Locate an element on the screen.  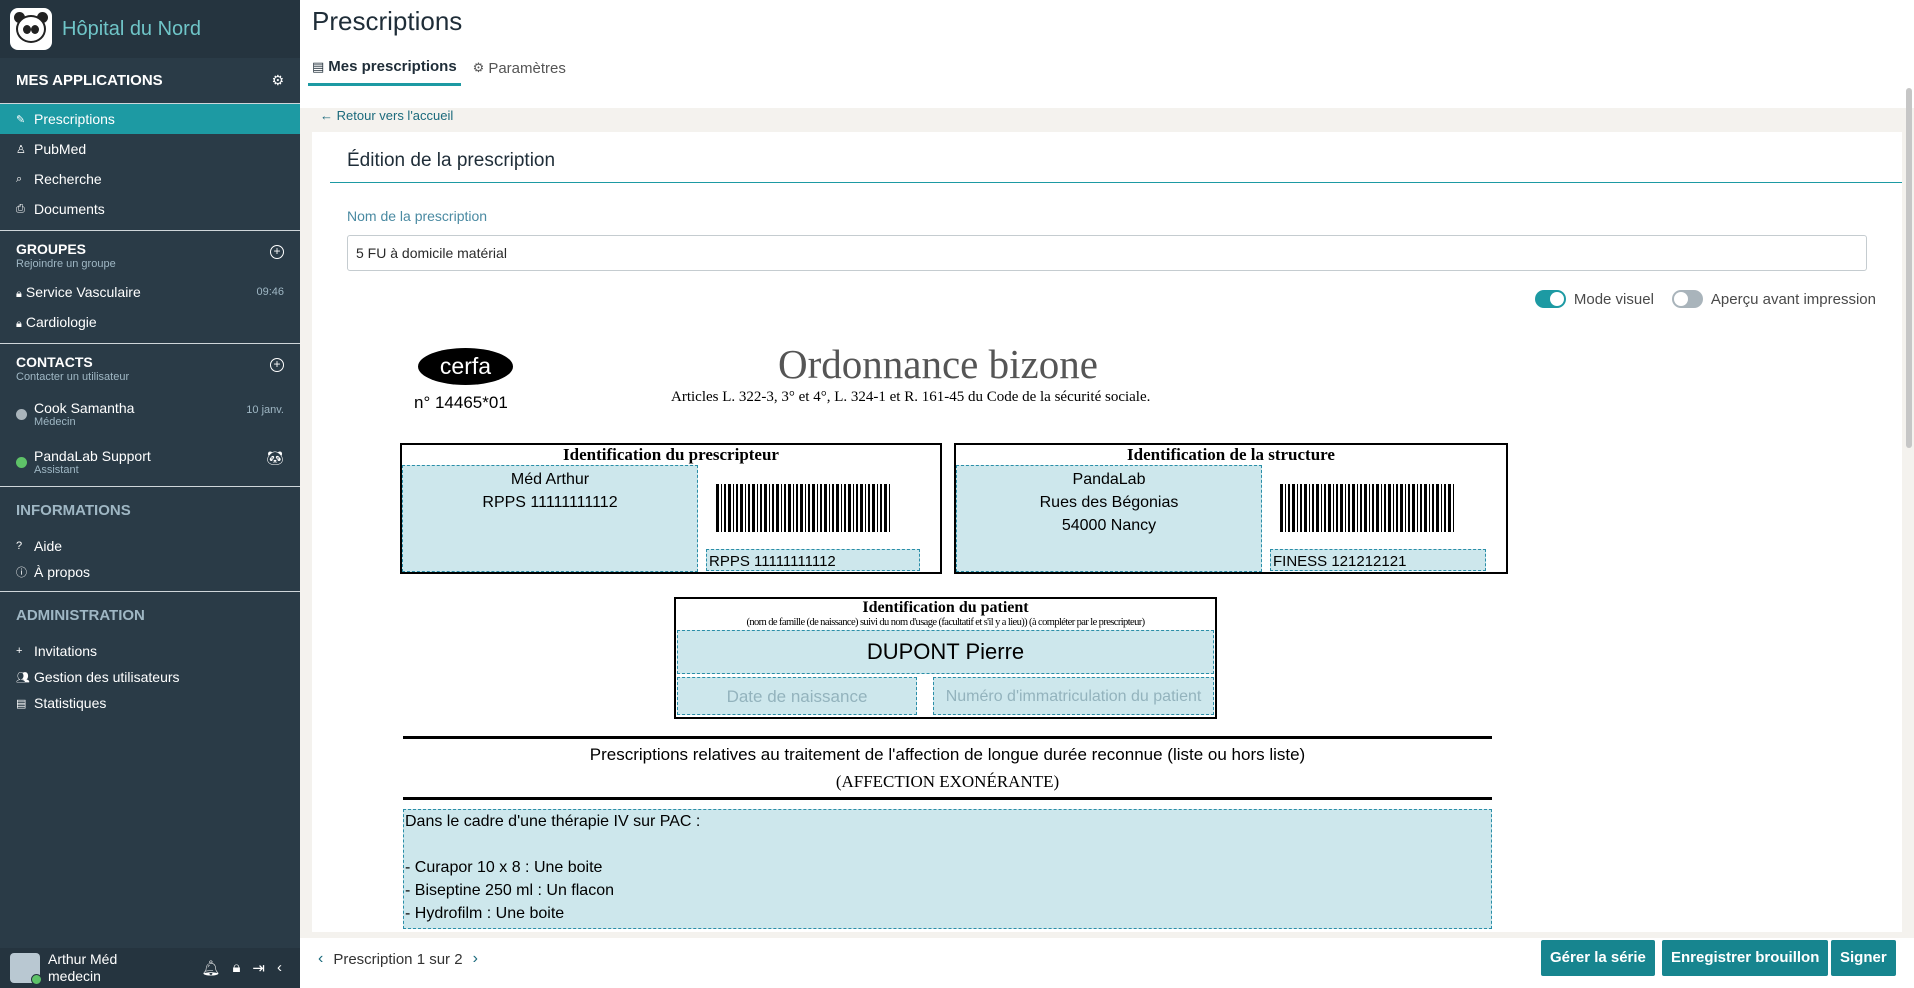
join-group-link: Rejoindre un groupe is located at coordinates (150, 264).